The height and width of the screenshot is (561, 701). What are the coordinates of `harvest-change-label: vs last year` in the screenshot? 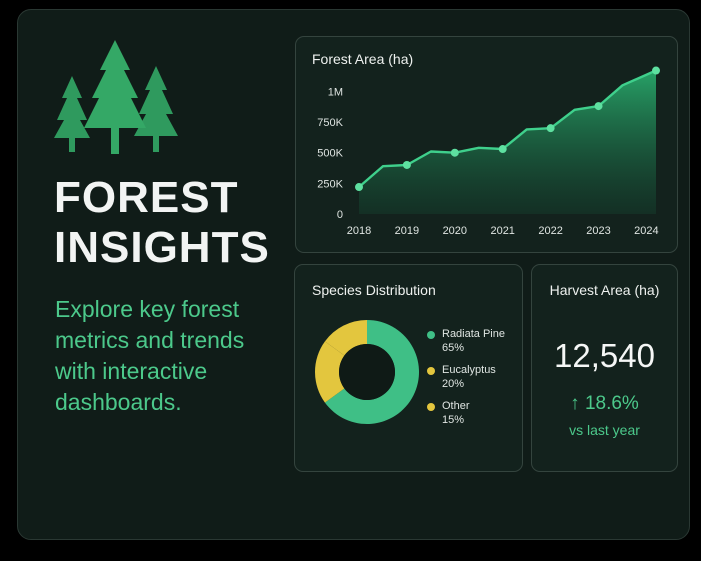 It's located at (604, 430).